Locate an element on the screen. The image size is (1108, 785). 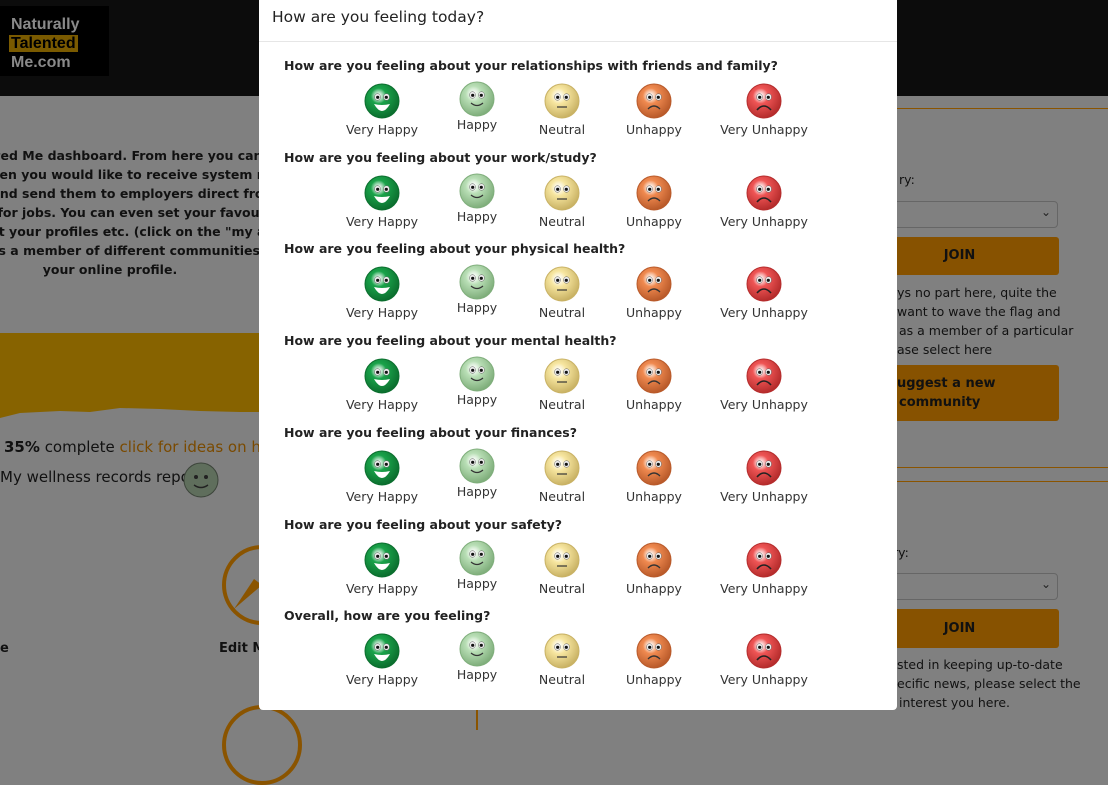
chevron-down-icon: ⌄ is located at coordinates (1045, 212).